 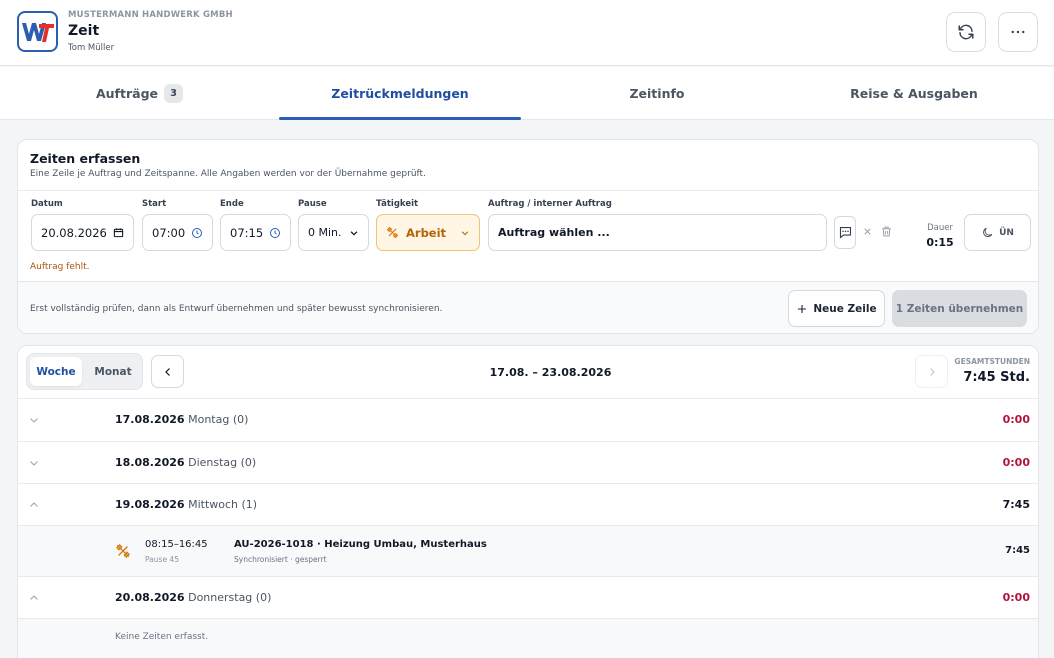 I want to click on tab-count-badge: 3, so click(x=173, y=93).